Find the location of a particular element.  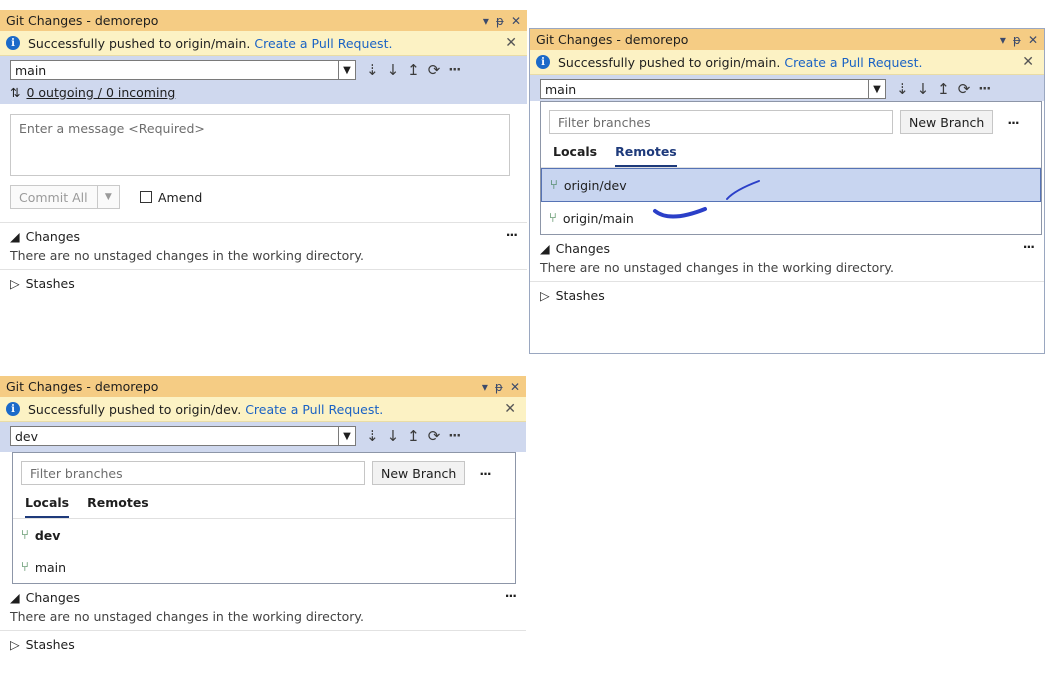

branch-selector: main ▼ is located at coordinates (183, 70).